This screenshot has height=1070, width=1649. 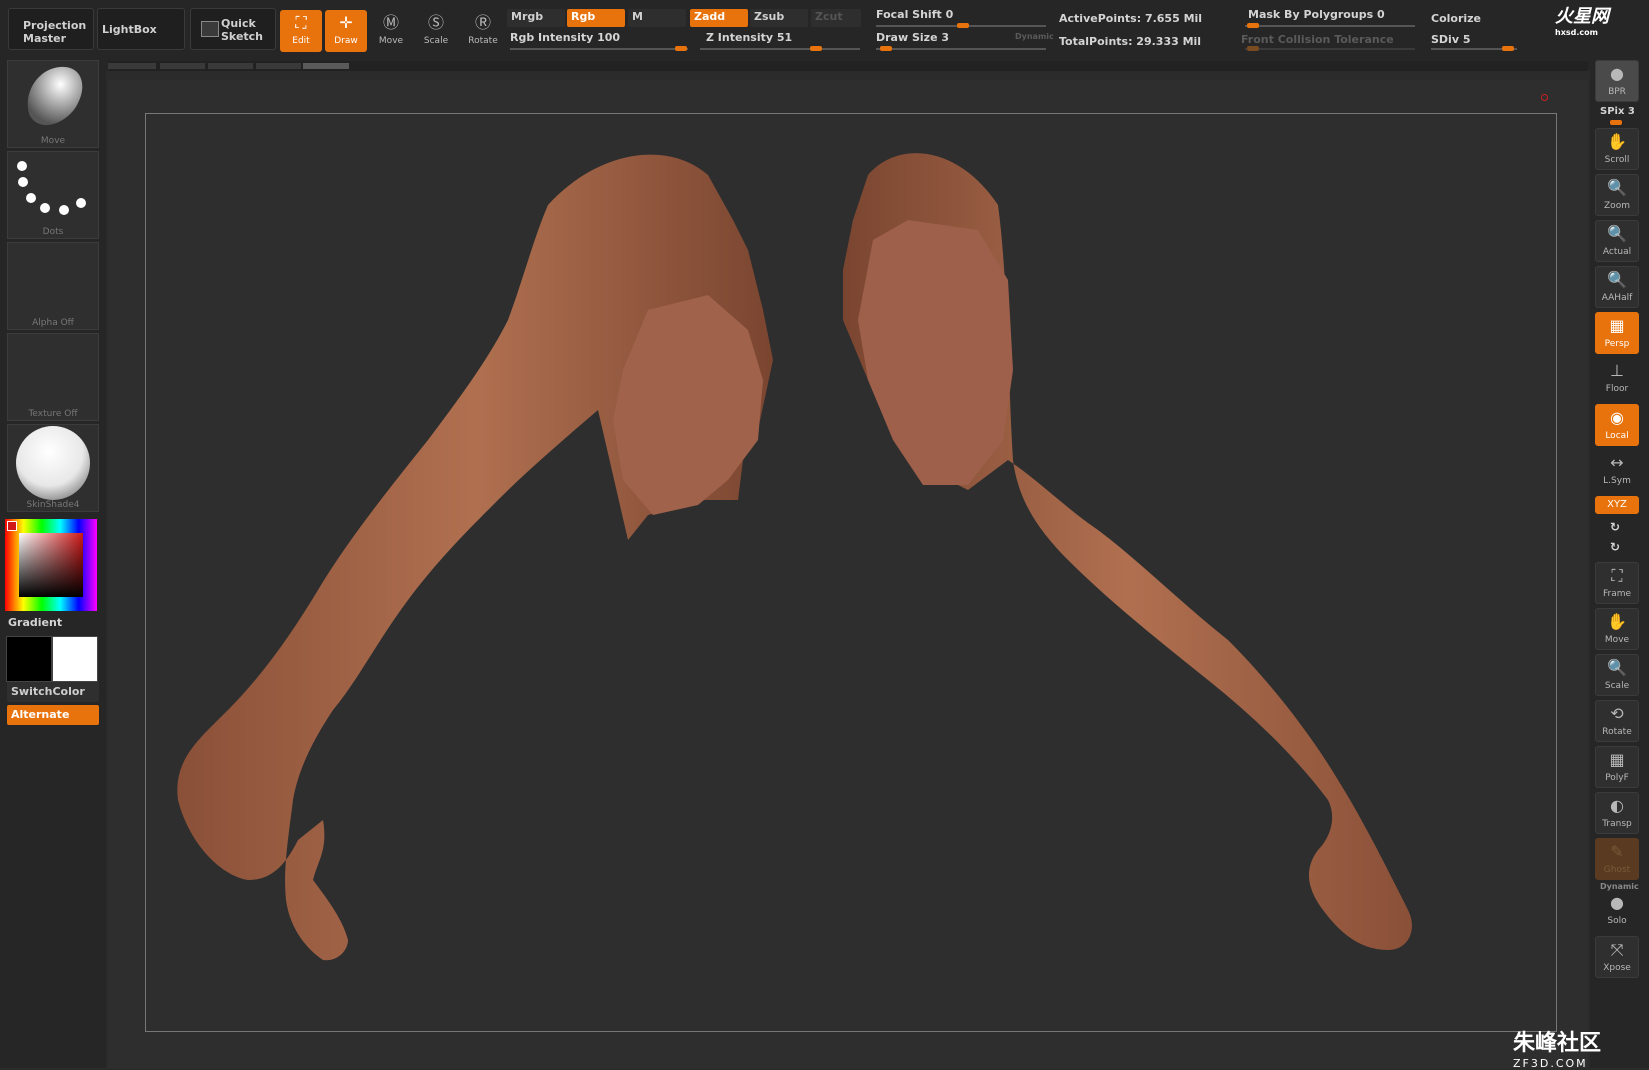 I want to click on persp-button: ▦ Persp, so click(x=1617, y=333).